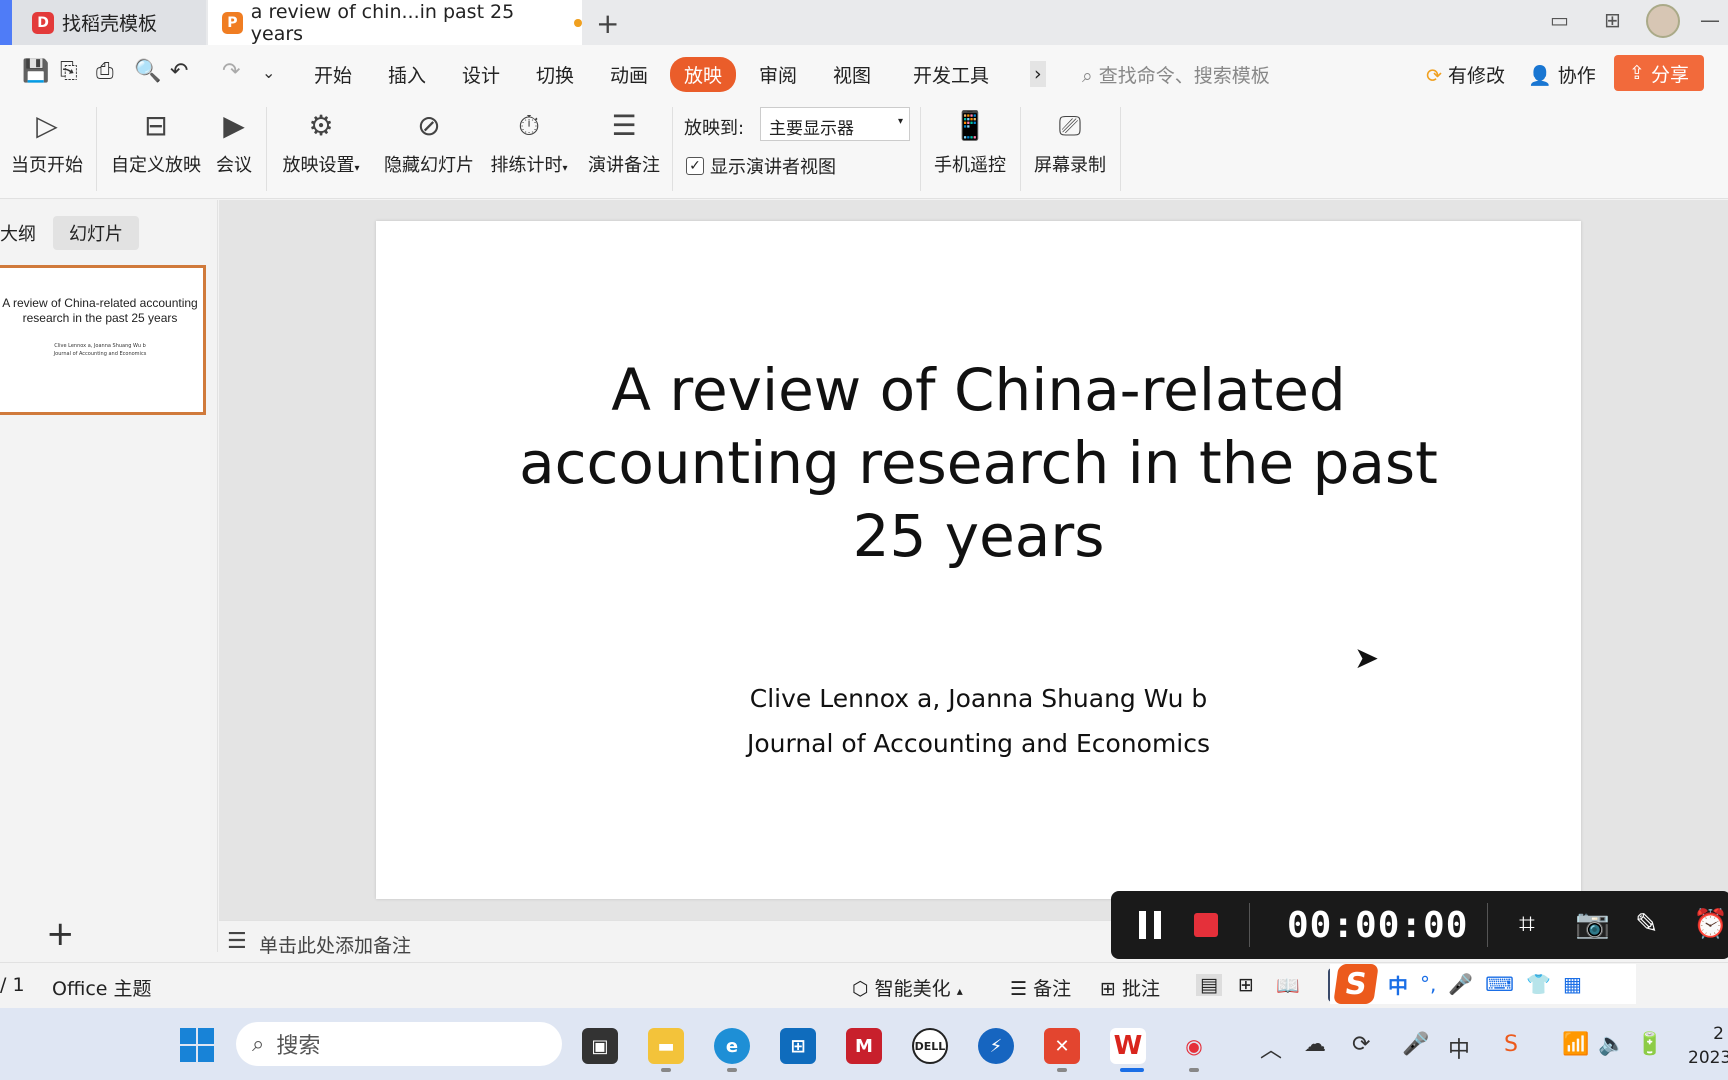 The image size is (1728, 1080). Describe the element at coordinates (156, 142) in the screenshot. I see `custom-show-button: ⊟ 自定义放映` at that location.